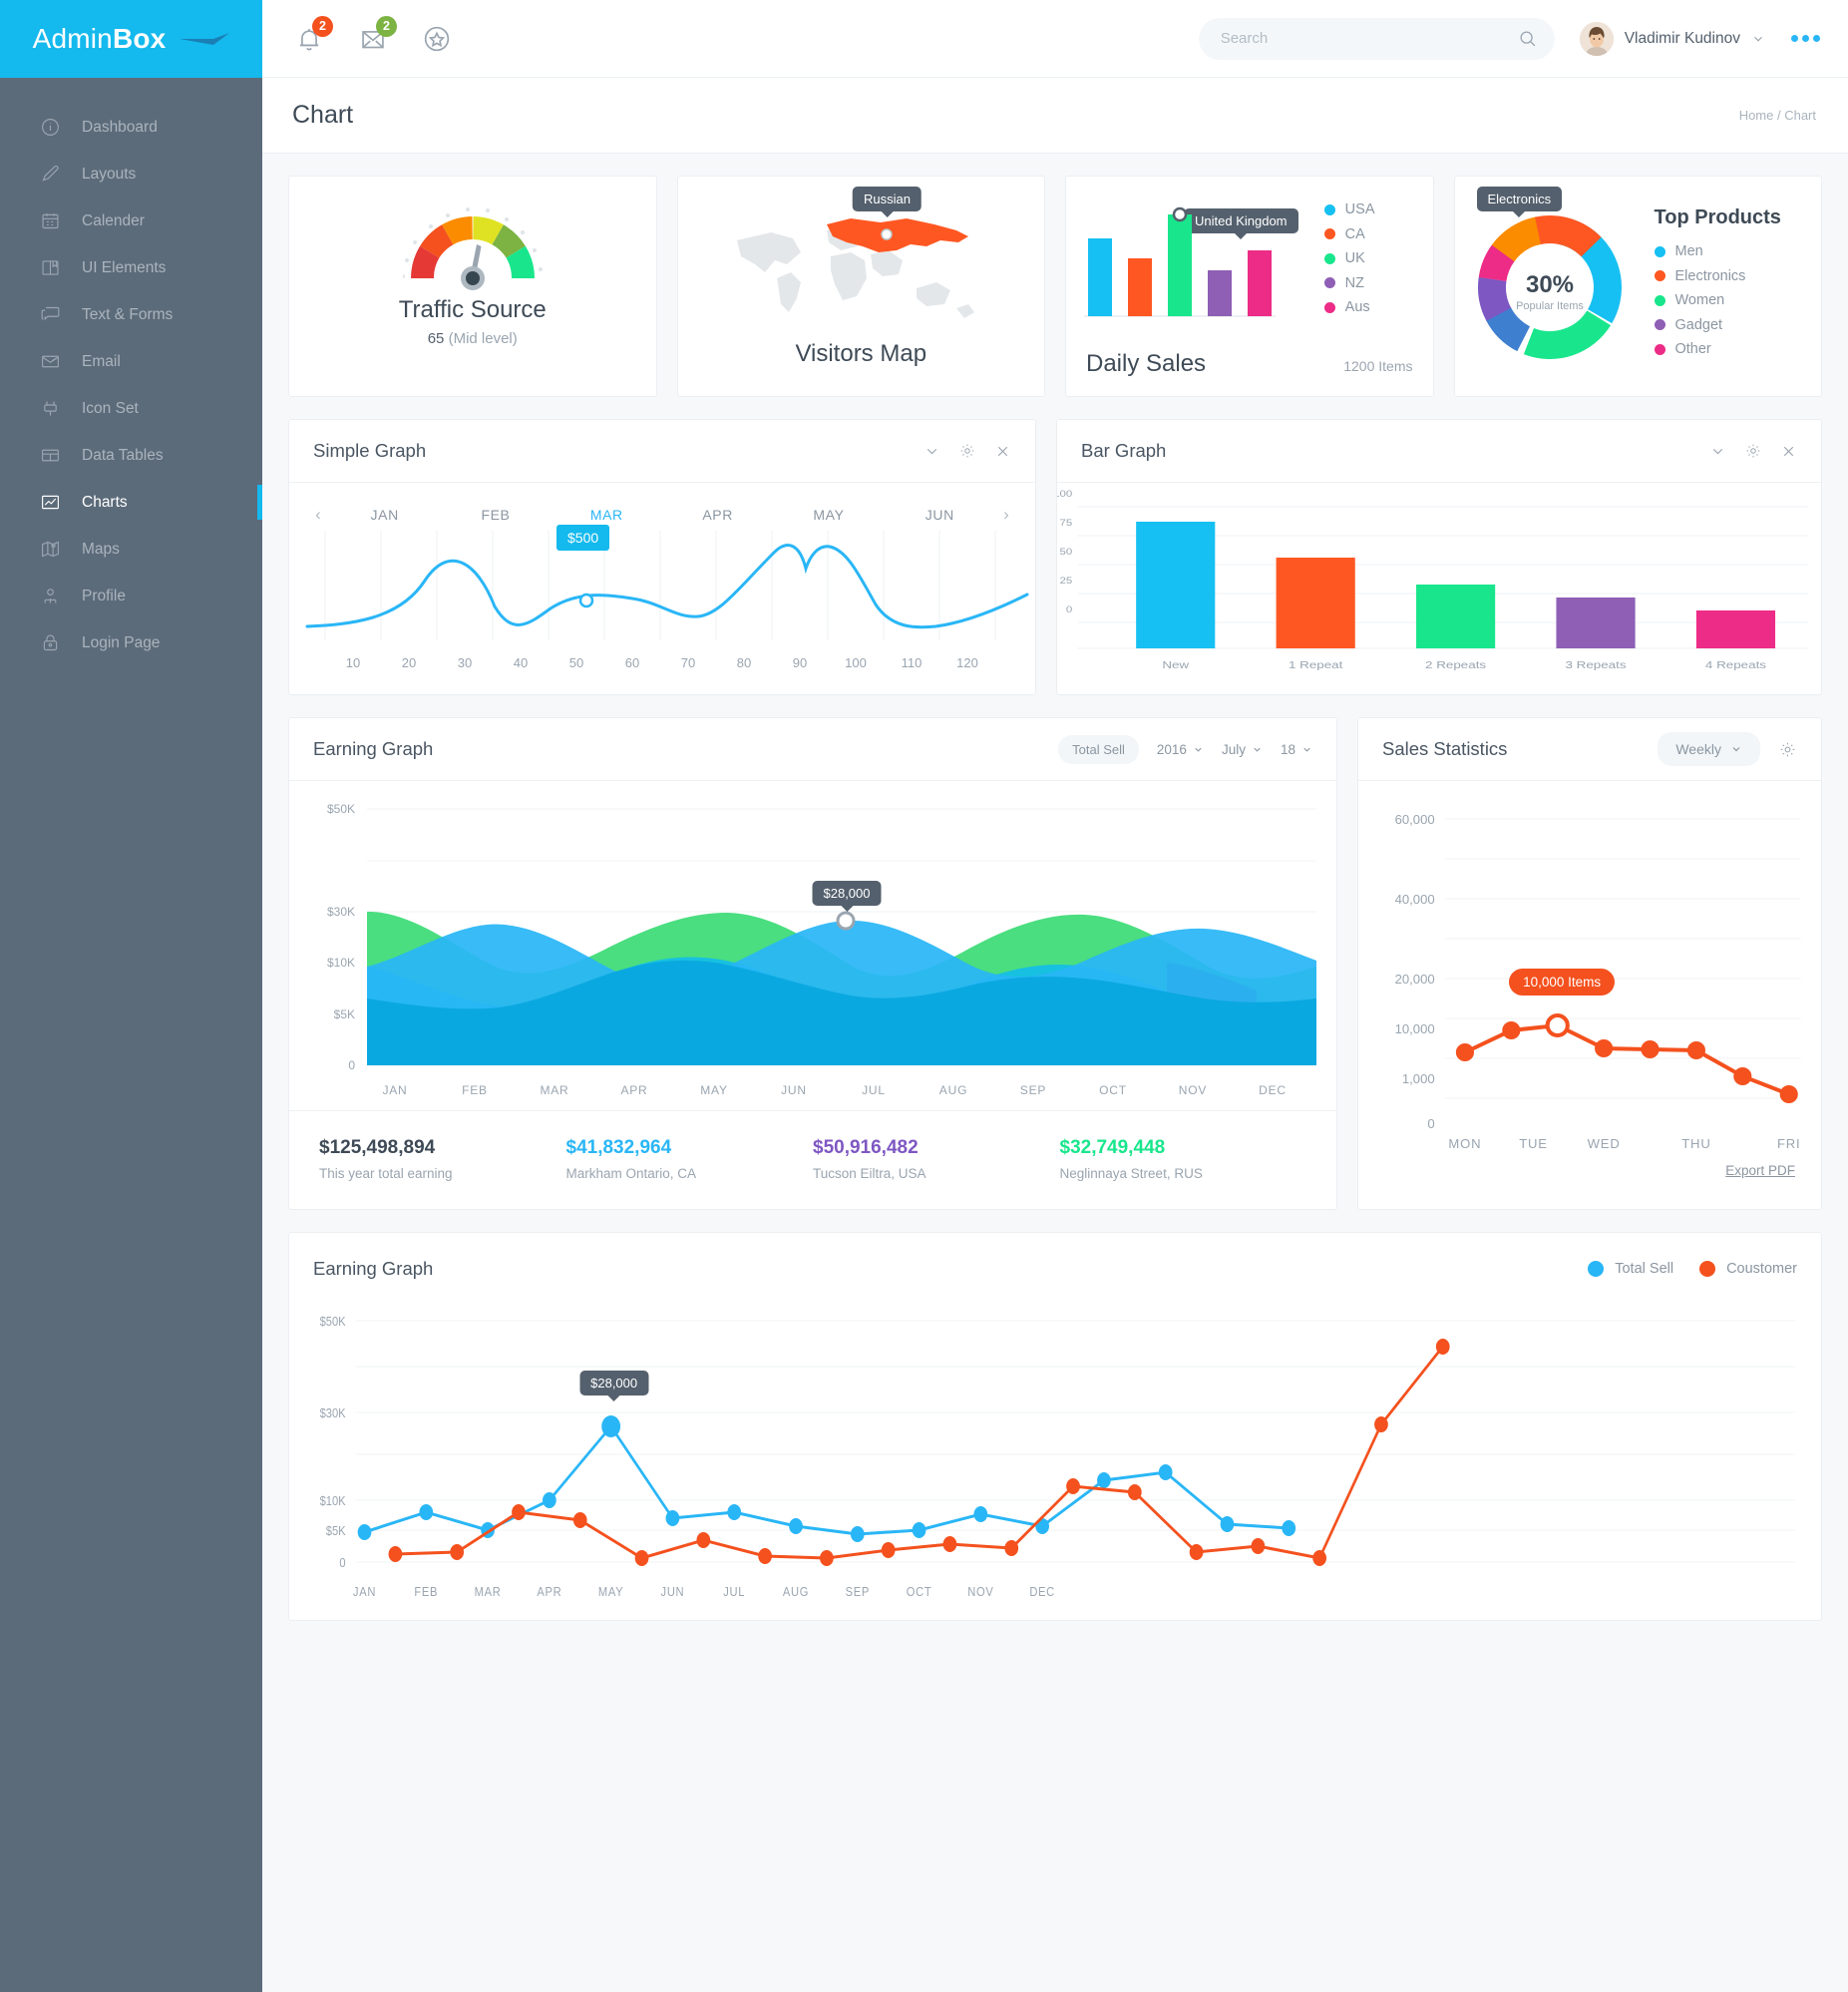 The height and width of the screenshot is (1992, 1848). I want to click on xtick: JUL, so click(734, 1592).